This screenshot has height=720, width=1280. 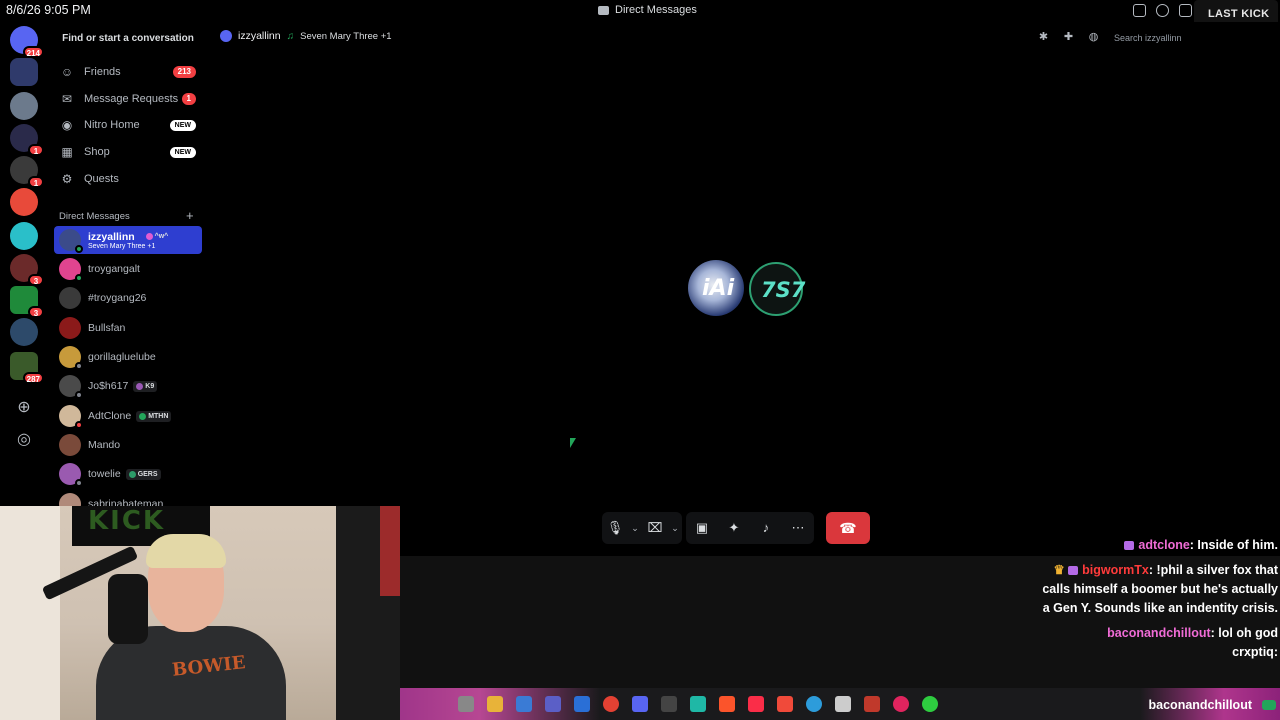 What do you see at coordinates (1164, 545) in the screenshot?
I see `chat-username: adtclone` at bounding box center [1164, 545].